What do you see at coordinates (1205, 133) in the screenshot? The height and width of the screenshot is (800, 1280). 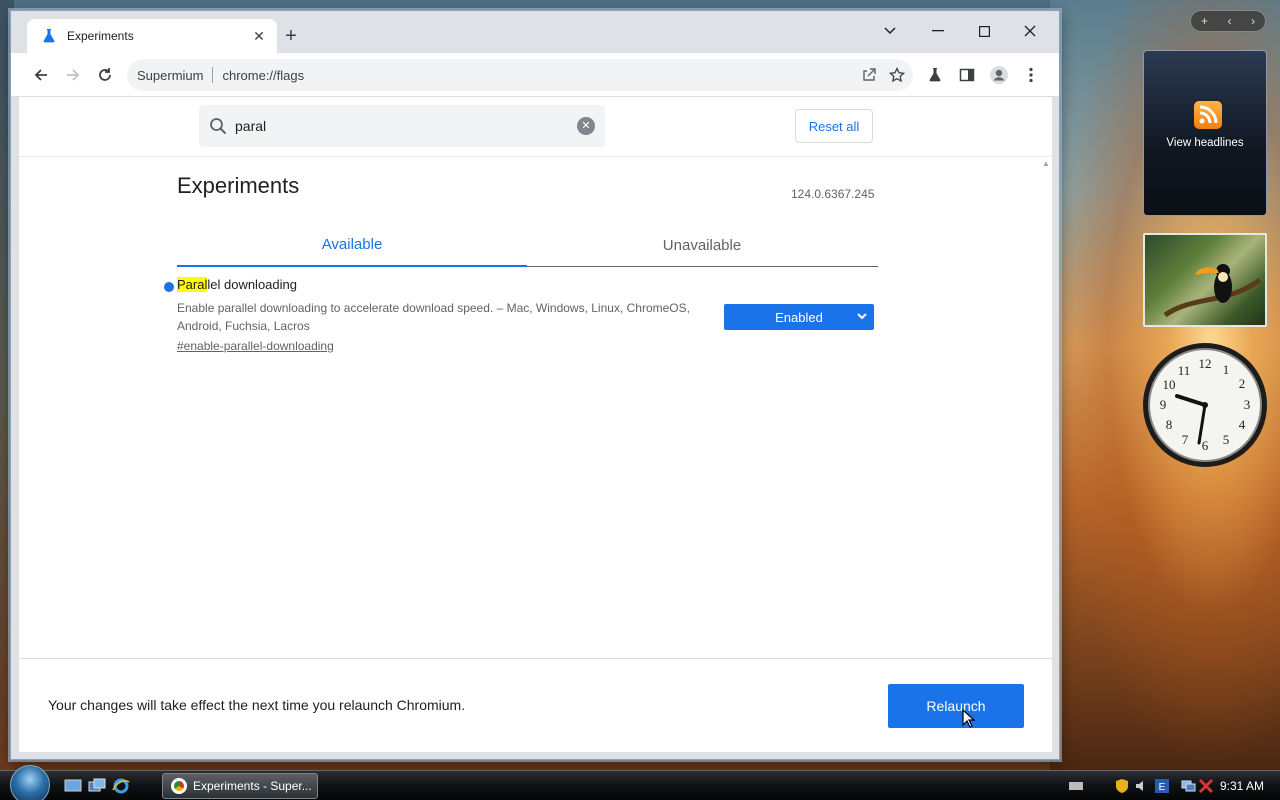 I see `feed-headlines-gadget: View headlines` at bounding box center [1205, 133].